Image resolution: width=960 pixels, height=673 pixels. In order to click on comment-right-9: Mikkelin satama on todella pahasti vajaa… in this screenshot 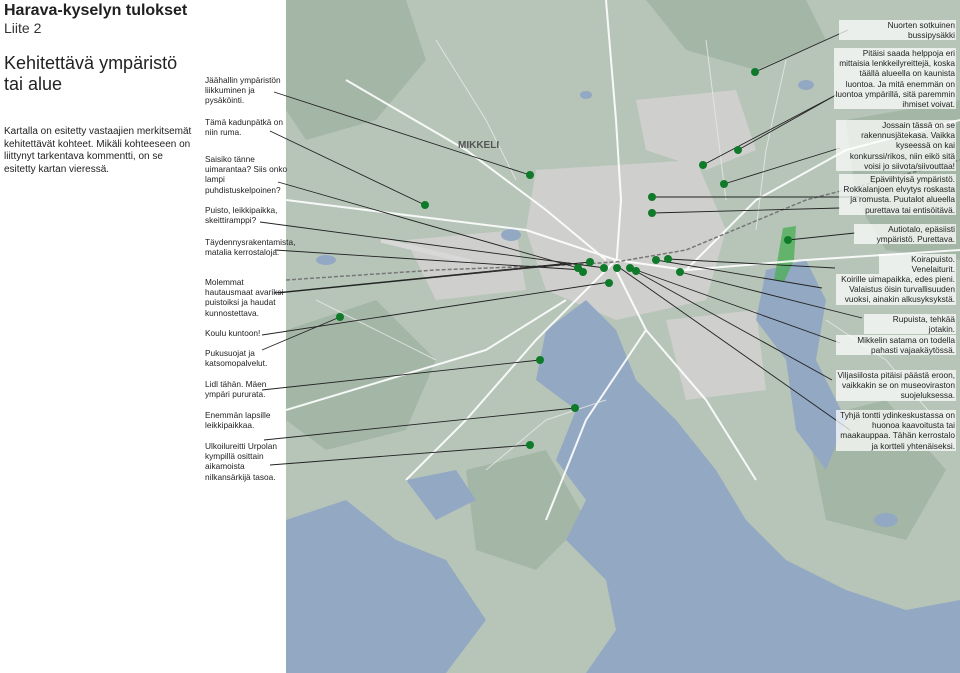, I will do `click(896, 345)`.